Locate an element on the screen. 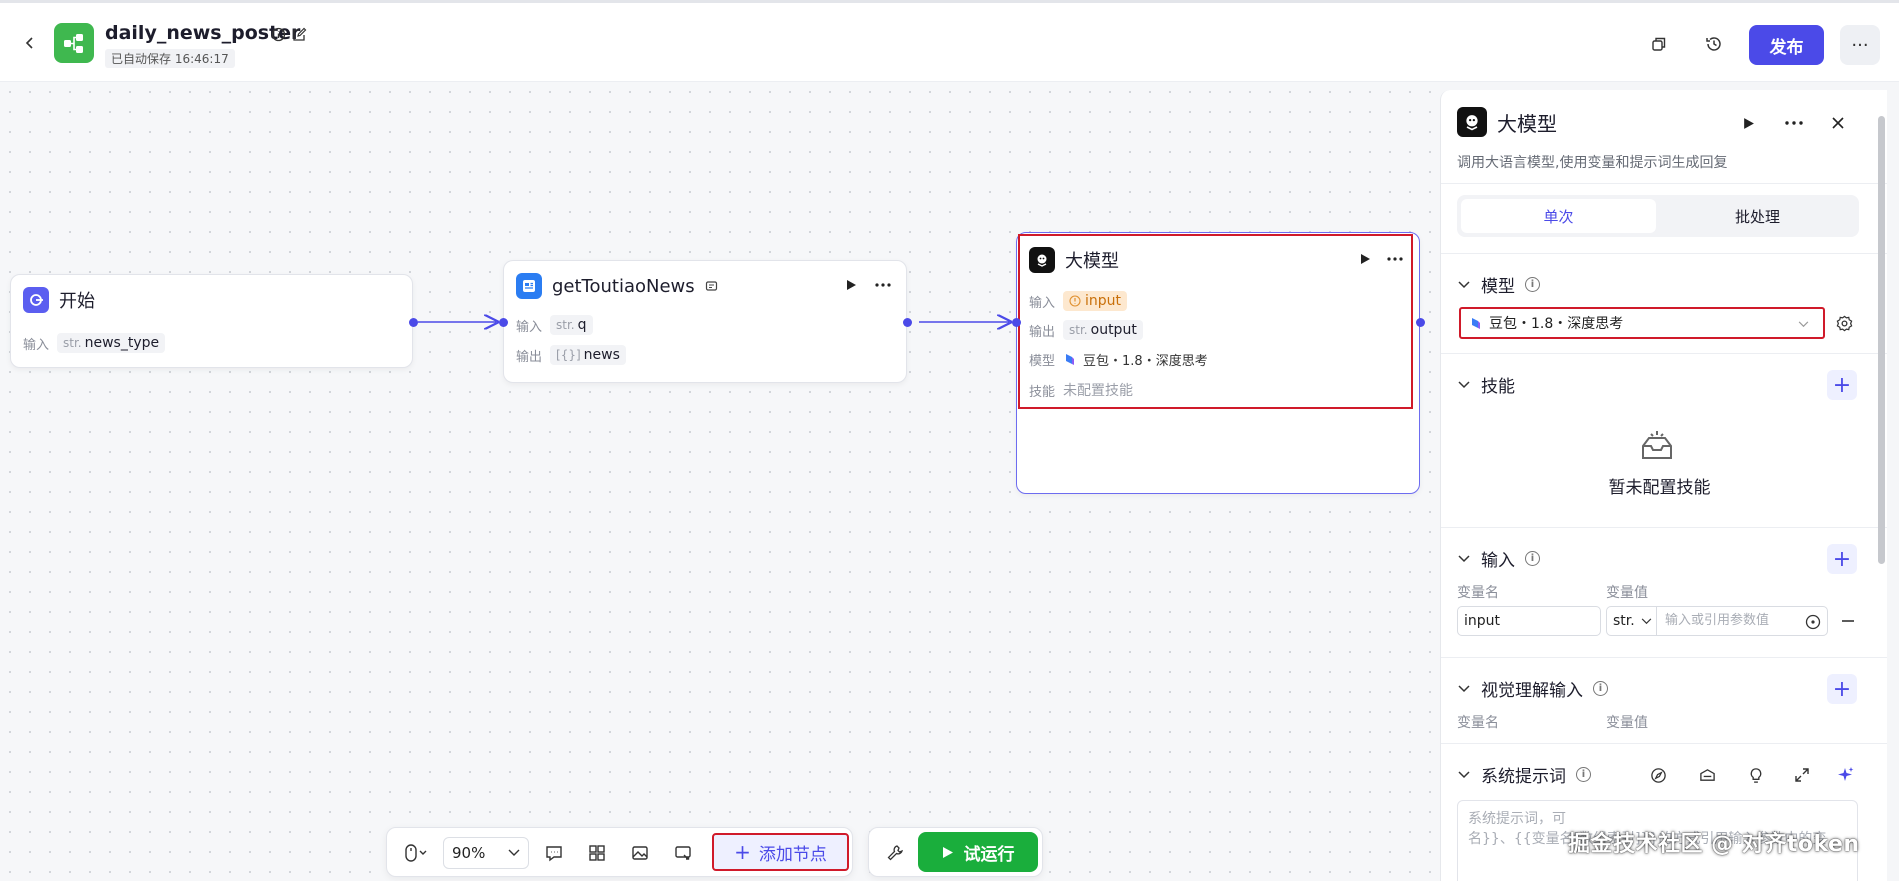 Image resolution: width=1899 pixels, height=881 pixels. more-options-button: ··· is located at coordinates (1860, 45).